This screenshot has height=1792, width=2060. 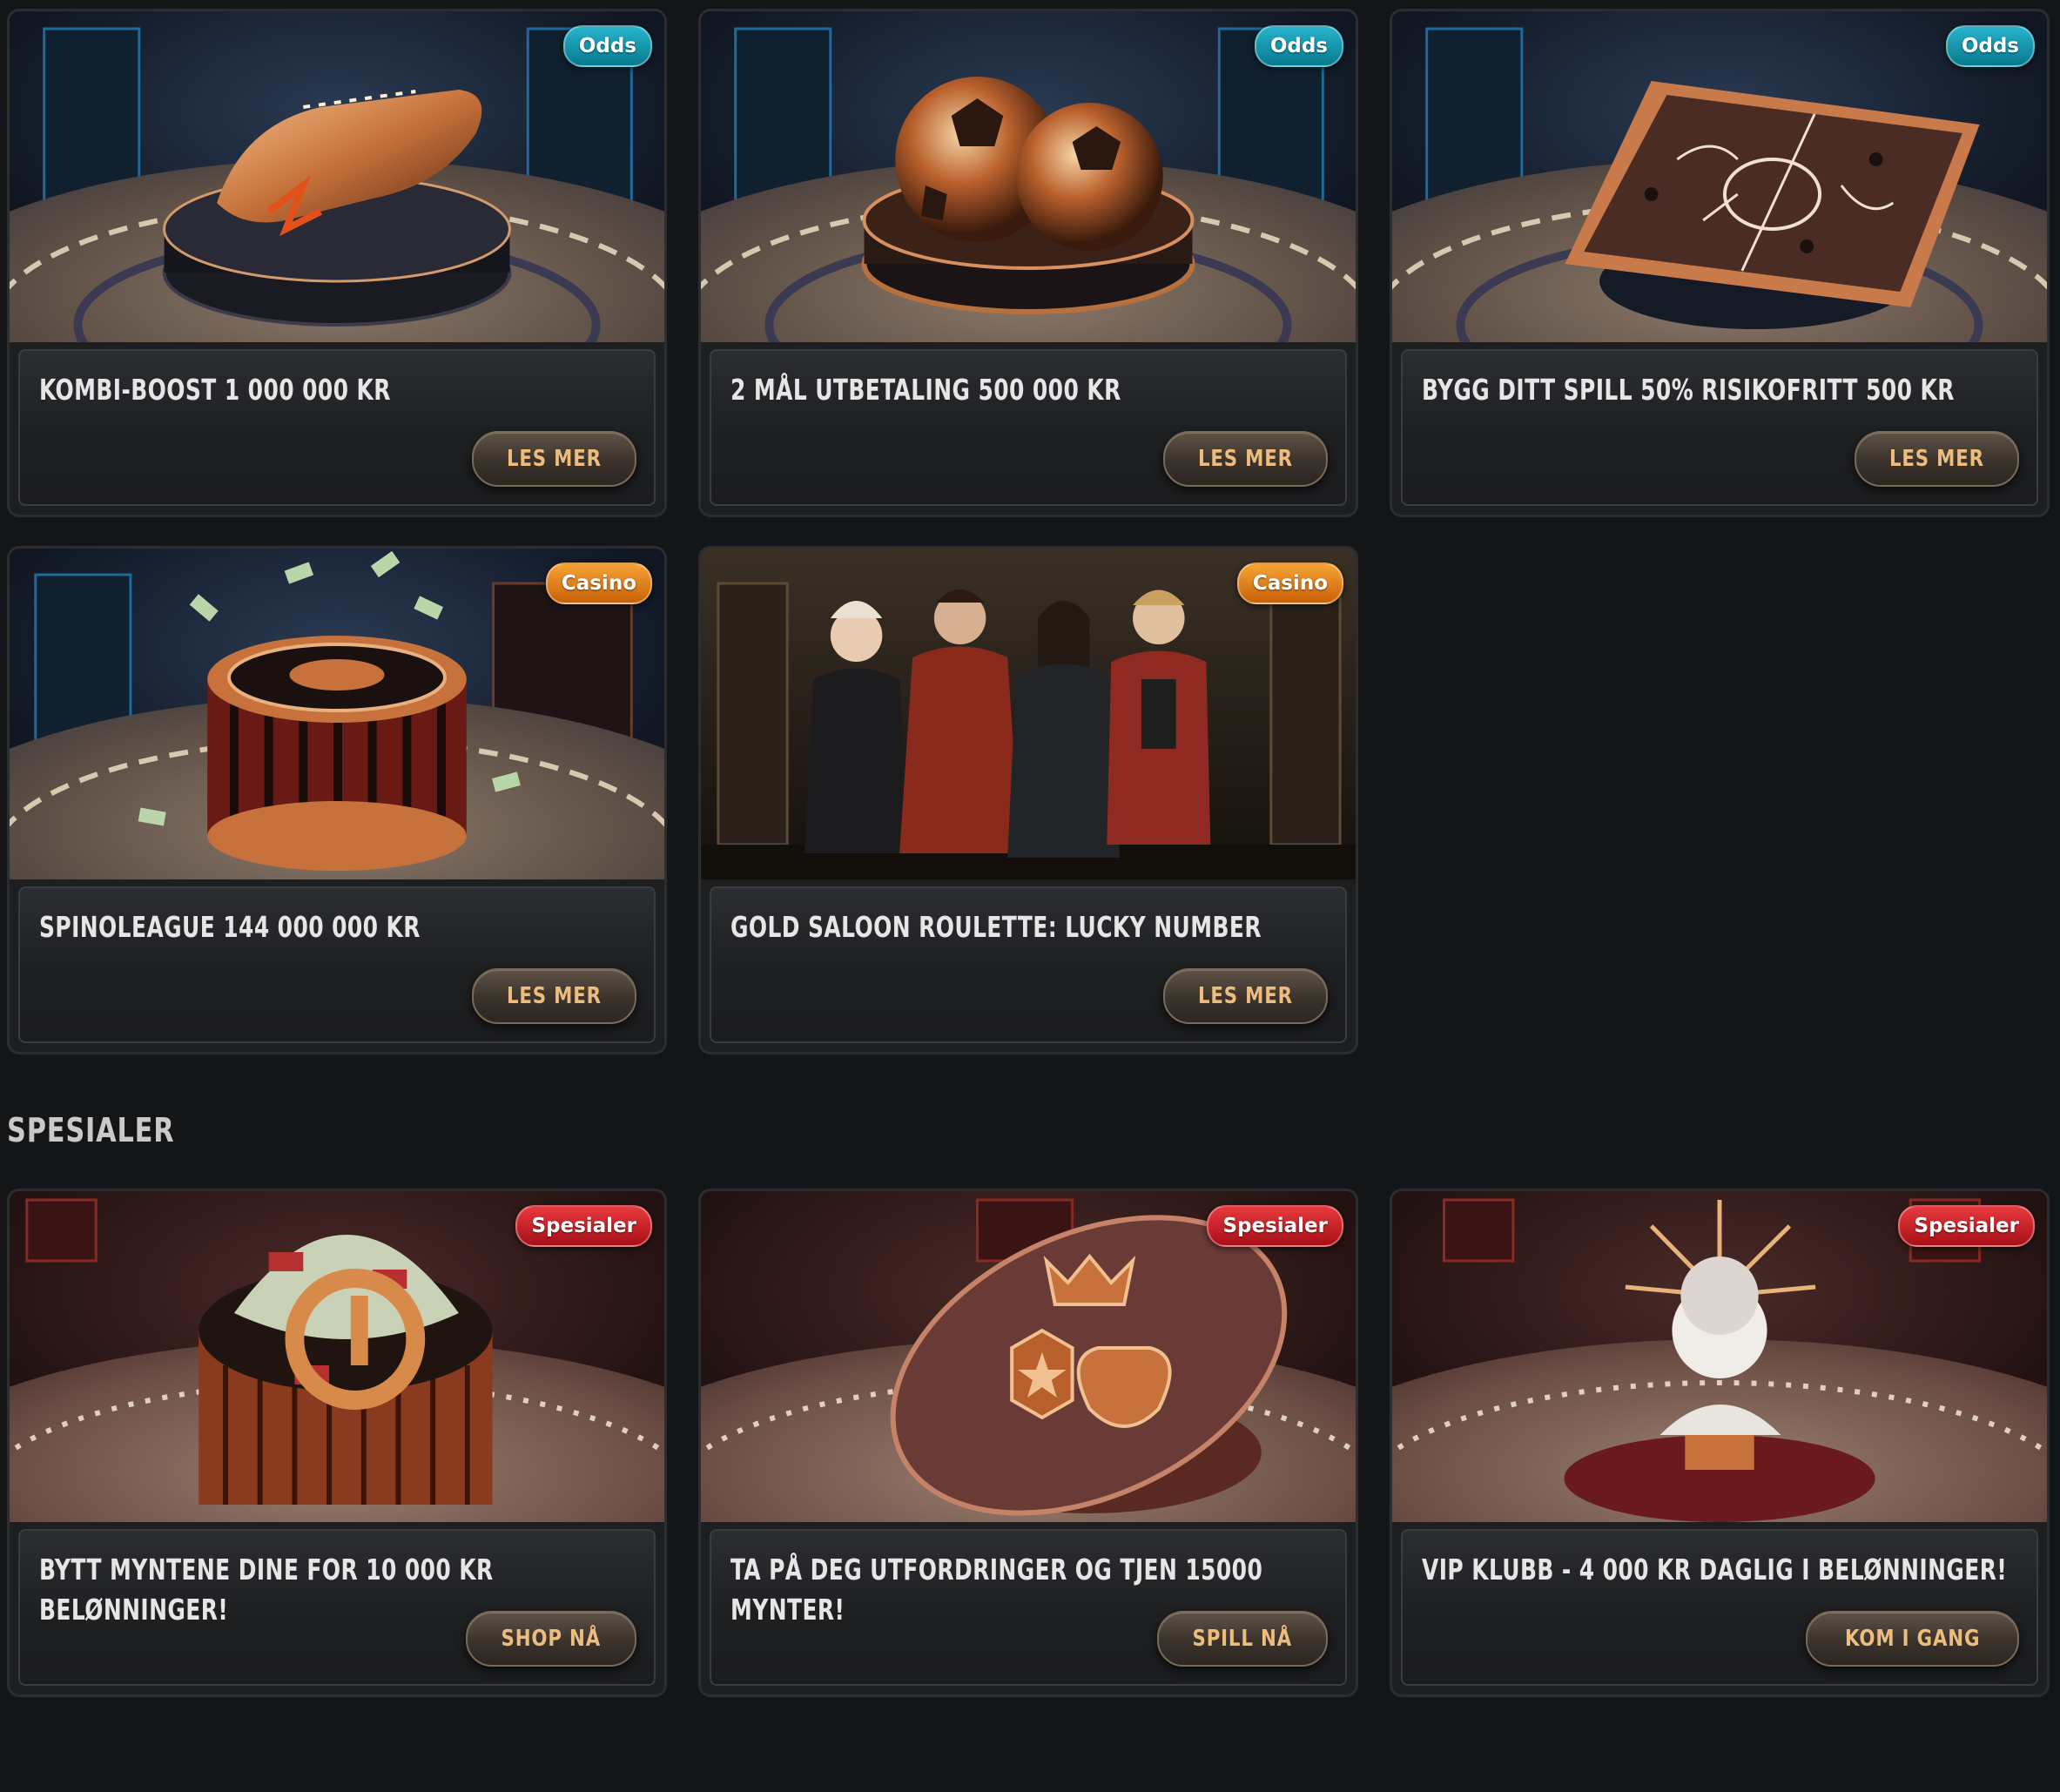 I want to click on promo-title: KOMBI-BOOST 1 000 000 KR, so click(x=215, y=390).